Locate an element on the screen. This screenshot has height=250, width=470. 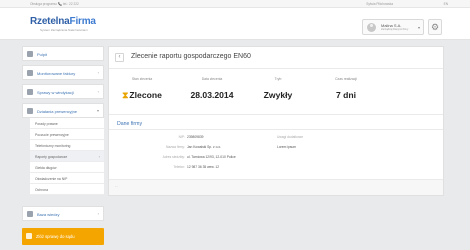
promo-button: Zlóż sprawę do sądu is located at coordinates (63, 236).